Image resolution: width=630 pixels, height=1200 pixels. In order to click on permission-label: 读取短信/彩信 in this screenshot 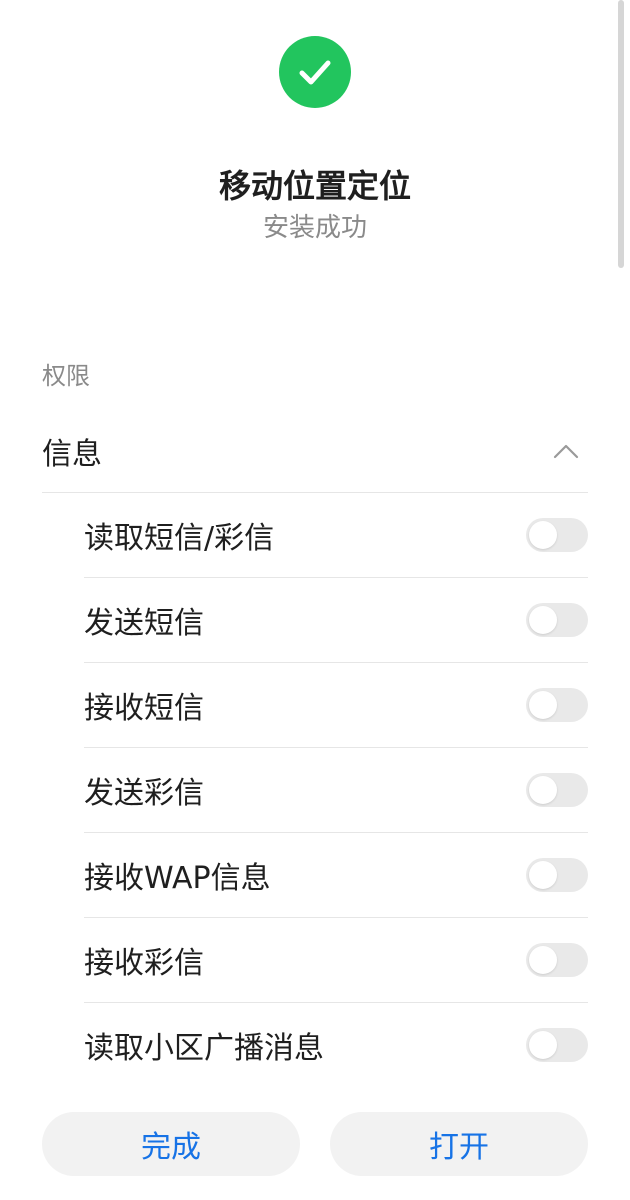, I will do `click(179, 538)`.